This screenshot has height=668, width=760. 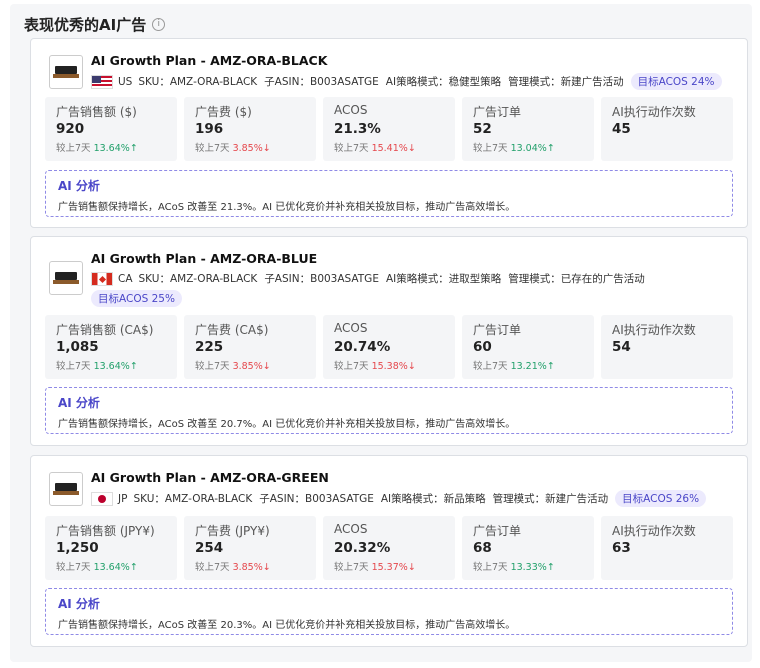 I want to click on metric-acos: ACOS 20.32% 较上7天 15.37%↓, so click(x=389, y=548).